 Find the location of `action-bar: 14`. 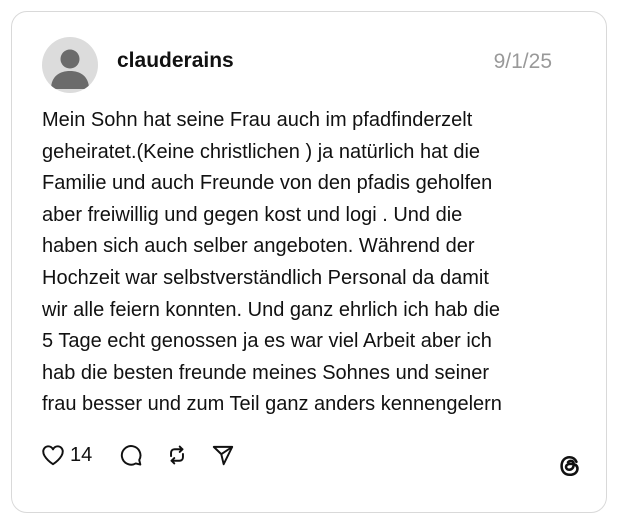

action-bar: 14 is located at coordinates (138, 455).